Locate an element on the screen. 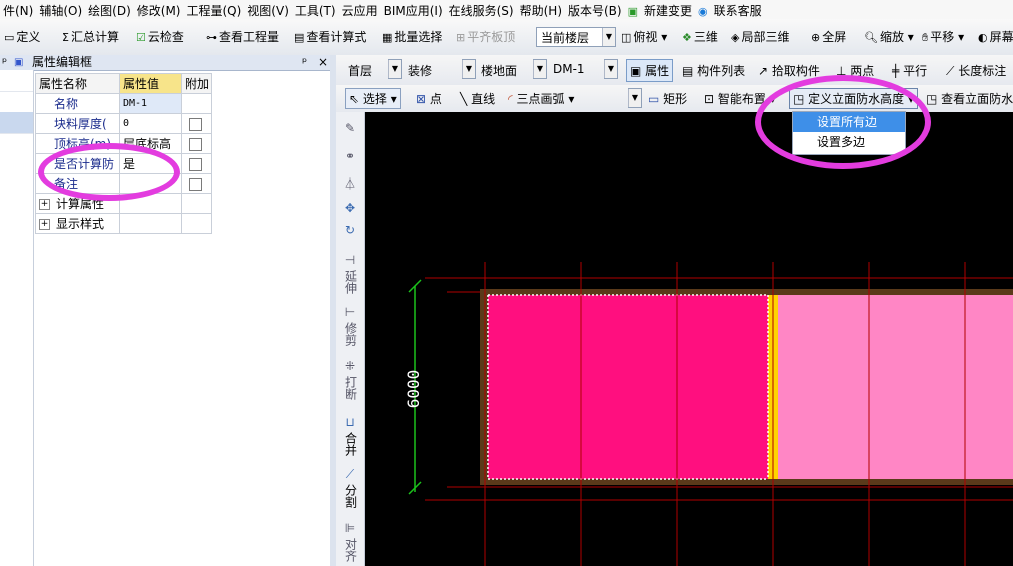  menu-cloud: 云应用 is located at coordinates (360, 9).